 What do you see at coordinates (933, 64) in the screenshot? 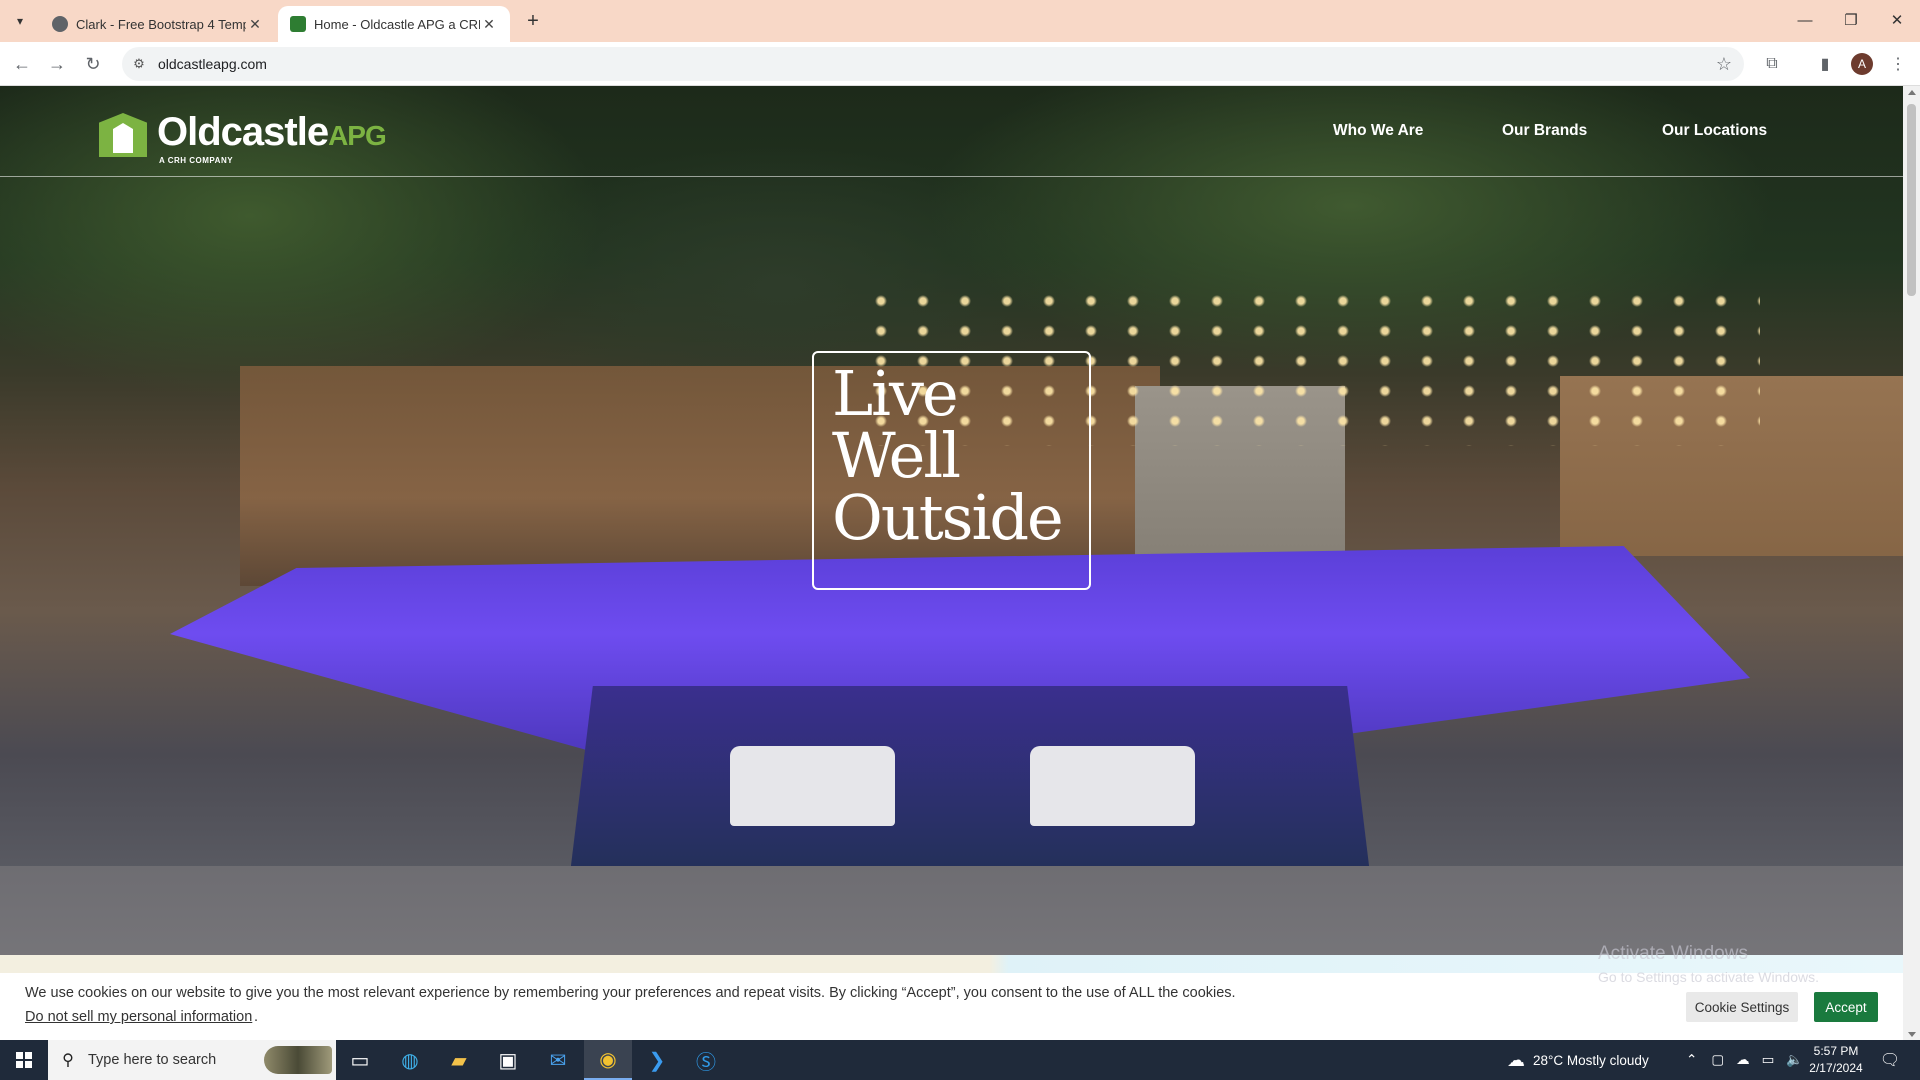
I see `address-bar: ⚙ oldcastleapg.com ☆` at bounding box center [933, 64].